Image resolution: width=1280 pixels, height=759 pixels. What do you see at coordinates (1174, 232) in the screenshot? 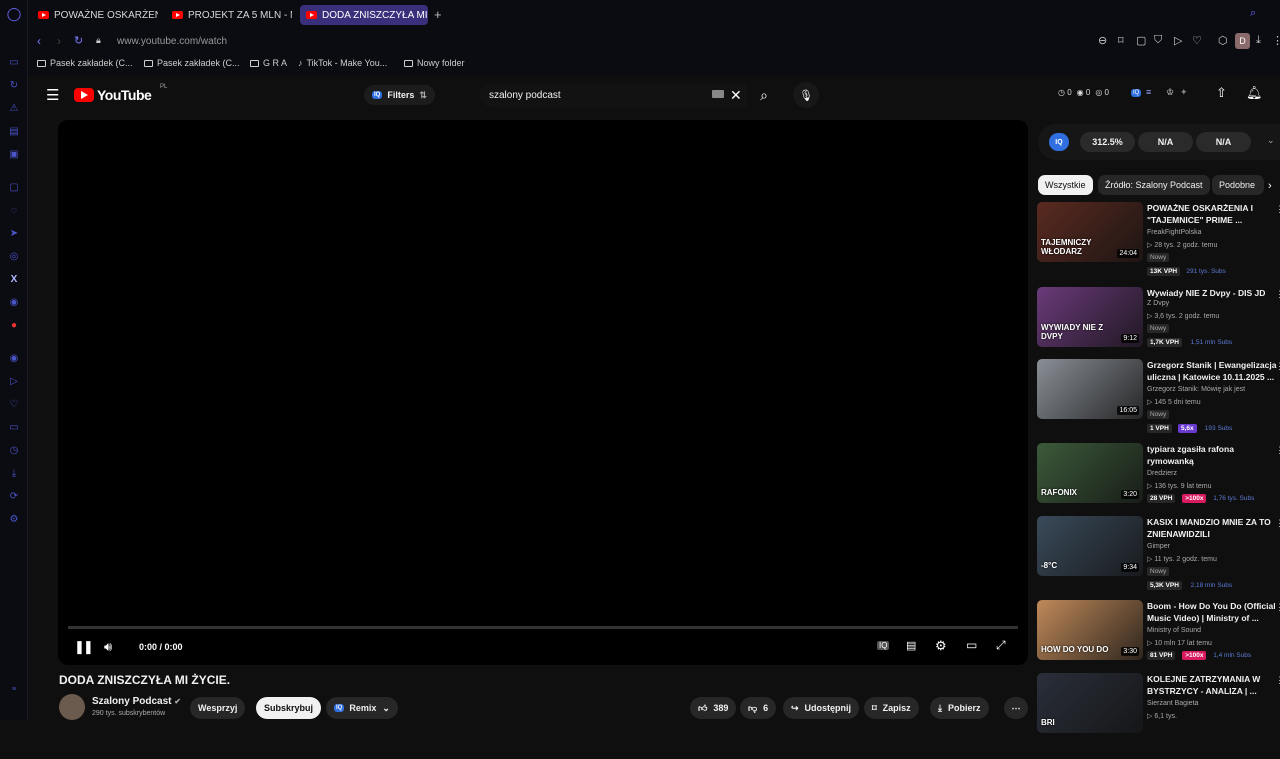
I see `channel-name: FreakFightPolska` at bounding box center [1174, 232].